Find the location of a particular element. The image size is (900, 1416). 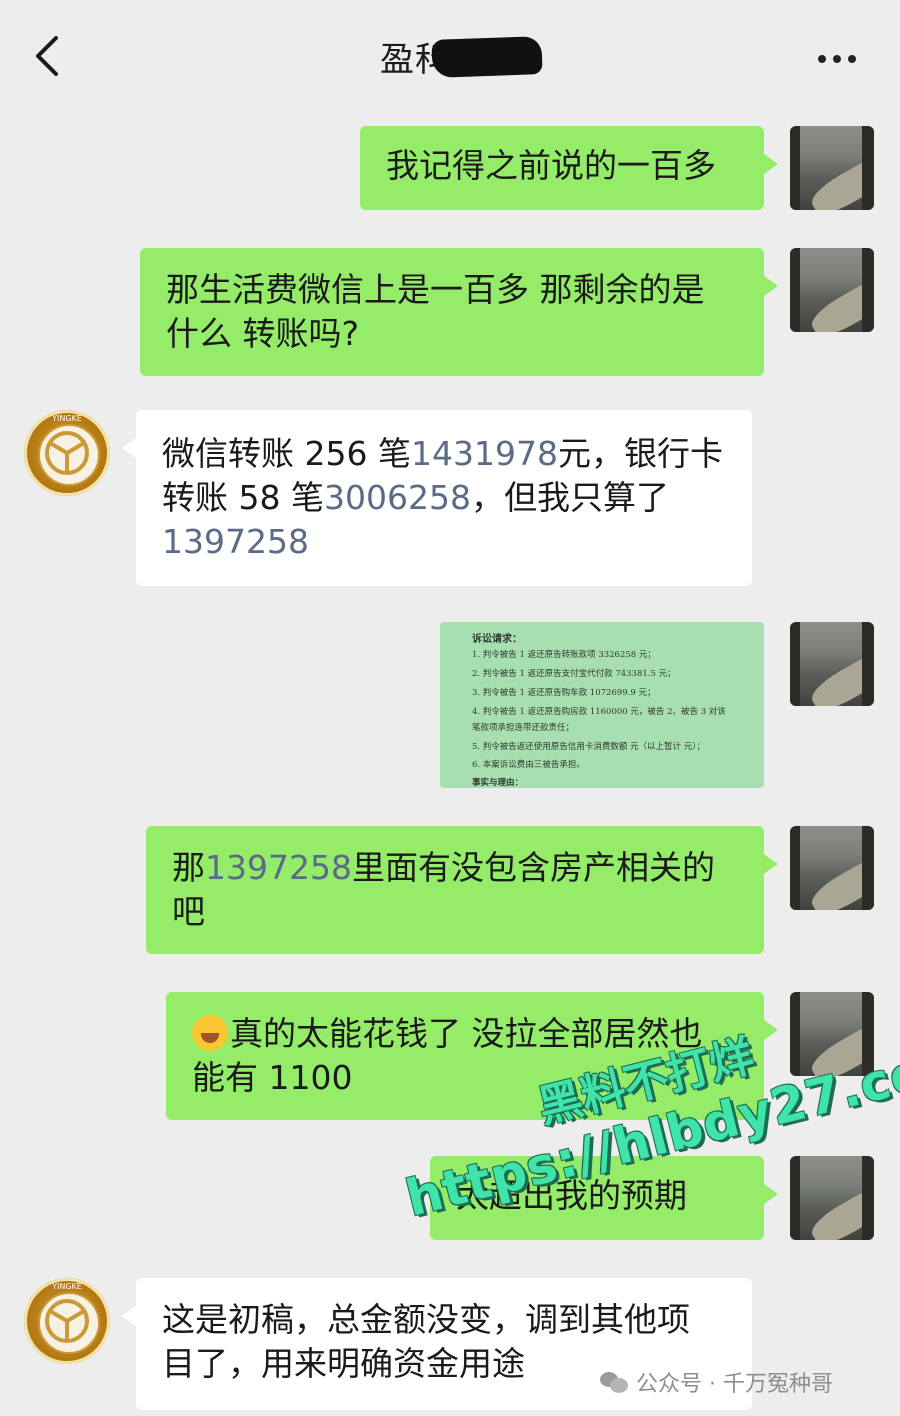

doc-line: 2. 判令被告 1 返还原告支付宝代付款 743381.5 元； is located at coordinates (574, 674).